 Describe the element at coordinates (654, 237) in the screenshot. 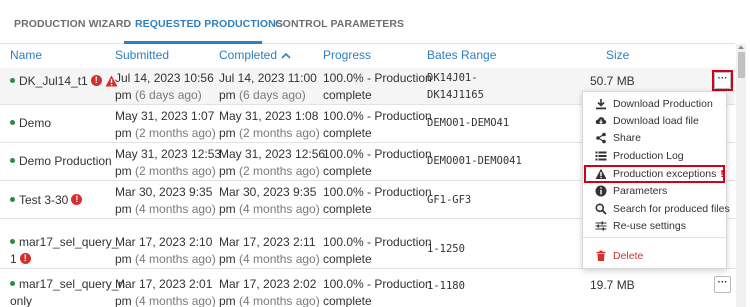

I see `menu-divider` at that location.